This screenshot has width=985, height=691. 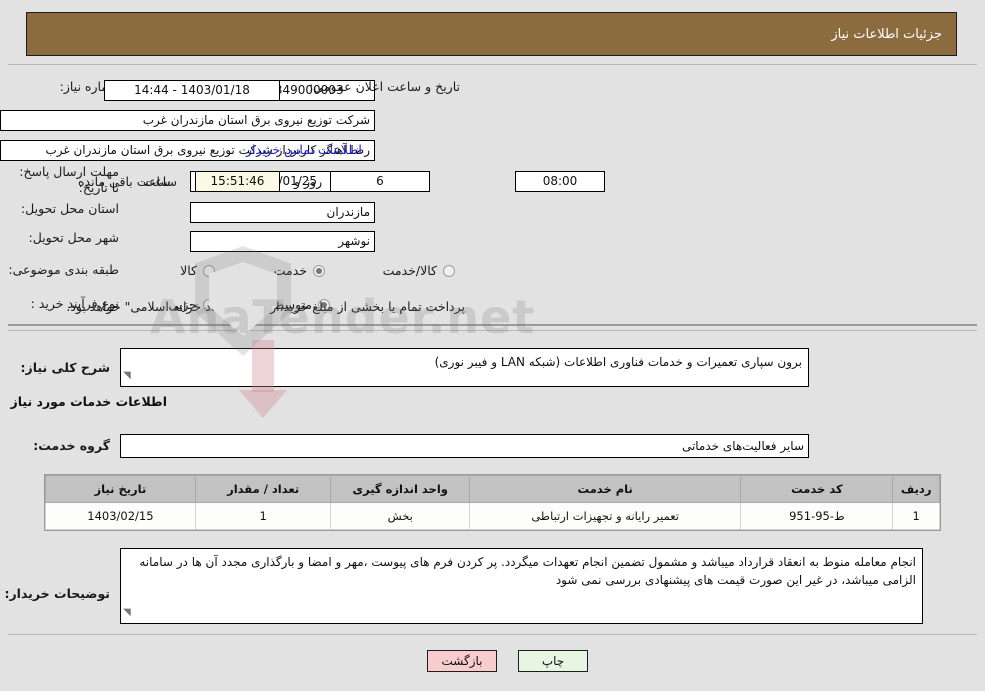 I want to click on print-button: چاپ, so click(x=553, y=661).